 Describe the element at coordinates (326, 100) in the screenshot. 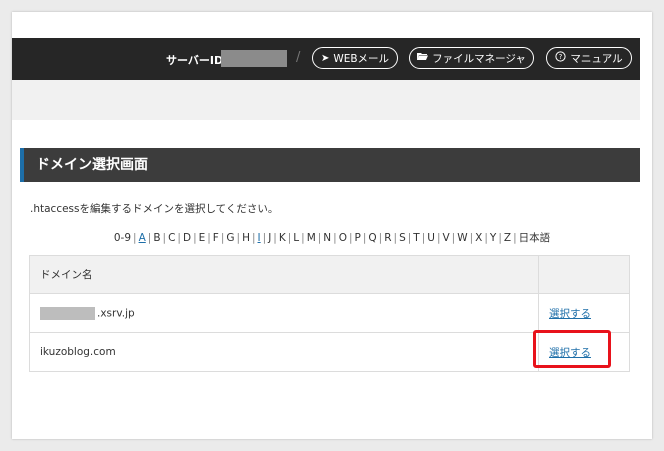

I see `subheader-band` at that location.